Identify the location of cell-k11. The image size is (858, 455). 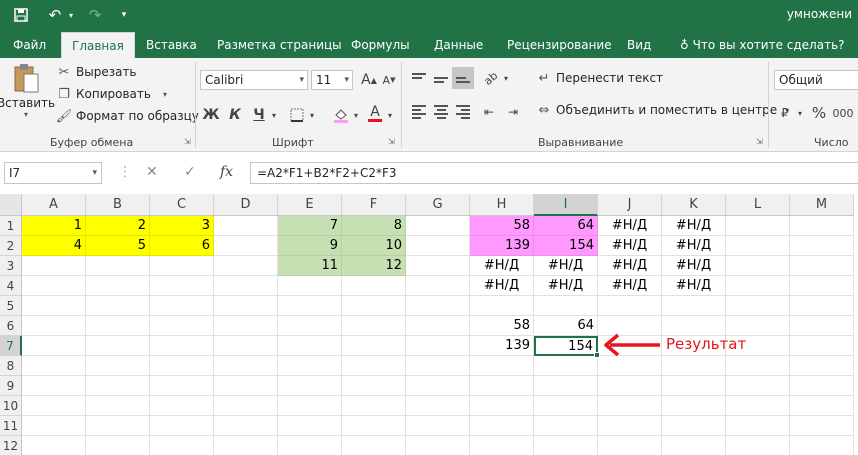
(694, 426).